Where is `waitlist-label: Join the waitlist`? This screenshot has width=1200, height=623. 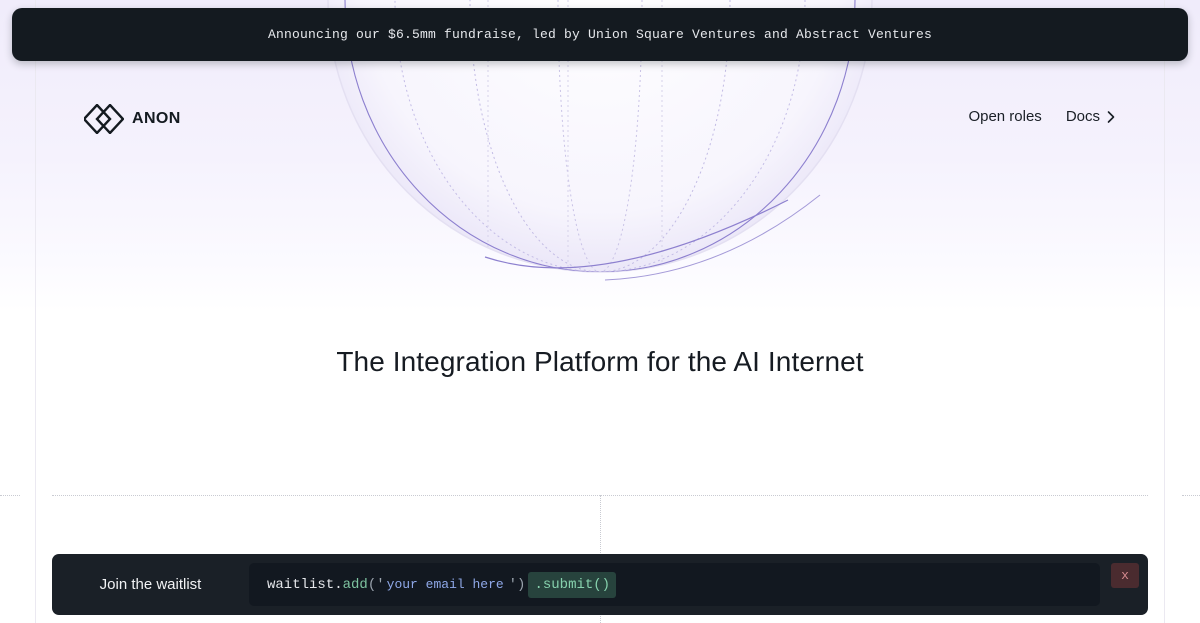
waitlist-label: Join the waitlist is located at coordinates (150, 584).